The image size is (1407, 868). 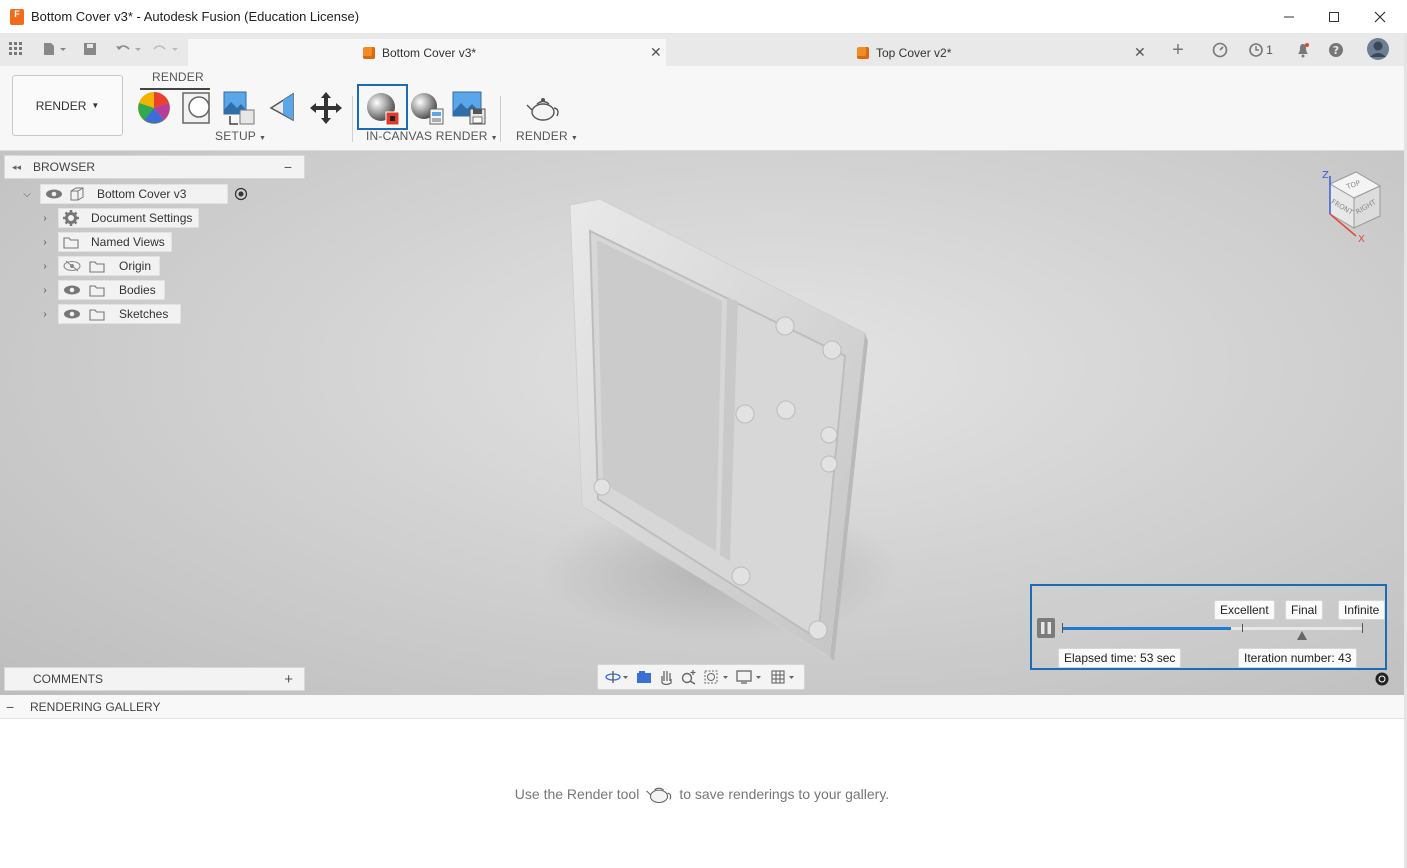 What do you see at coordinates (784, 677) in the screenshot?
I see `grid-settings-icon` at bounding box center [784, 677].